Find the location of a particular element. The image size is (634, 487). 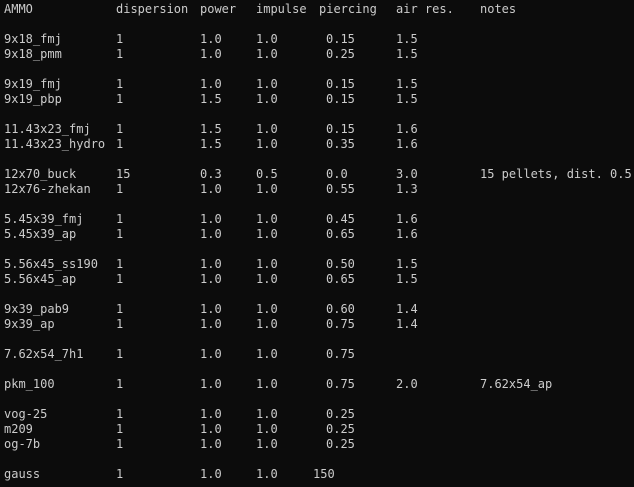

header-dispersion: dispersion is located at coordinates (152, 9).